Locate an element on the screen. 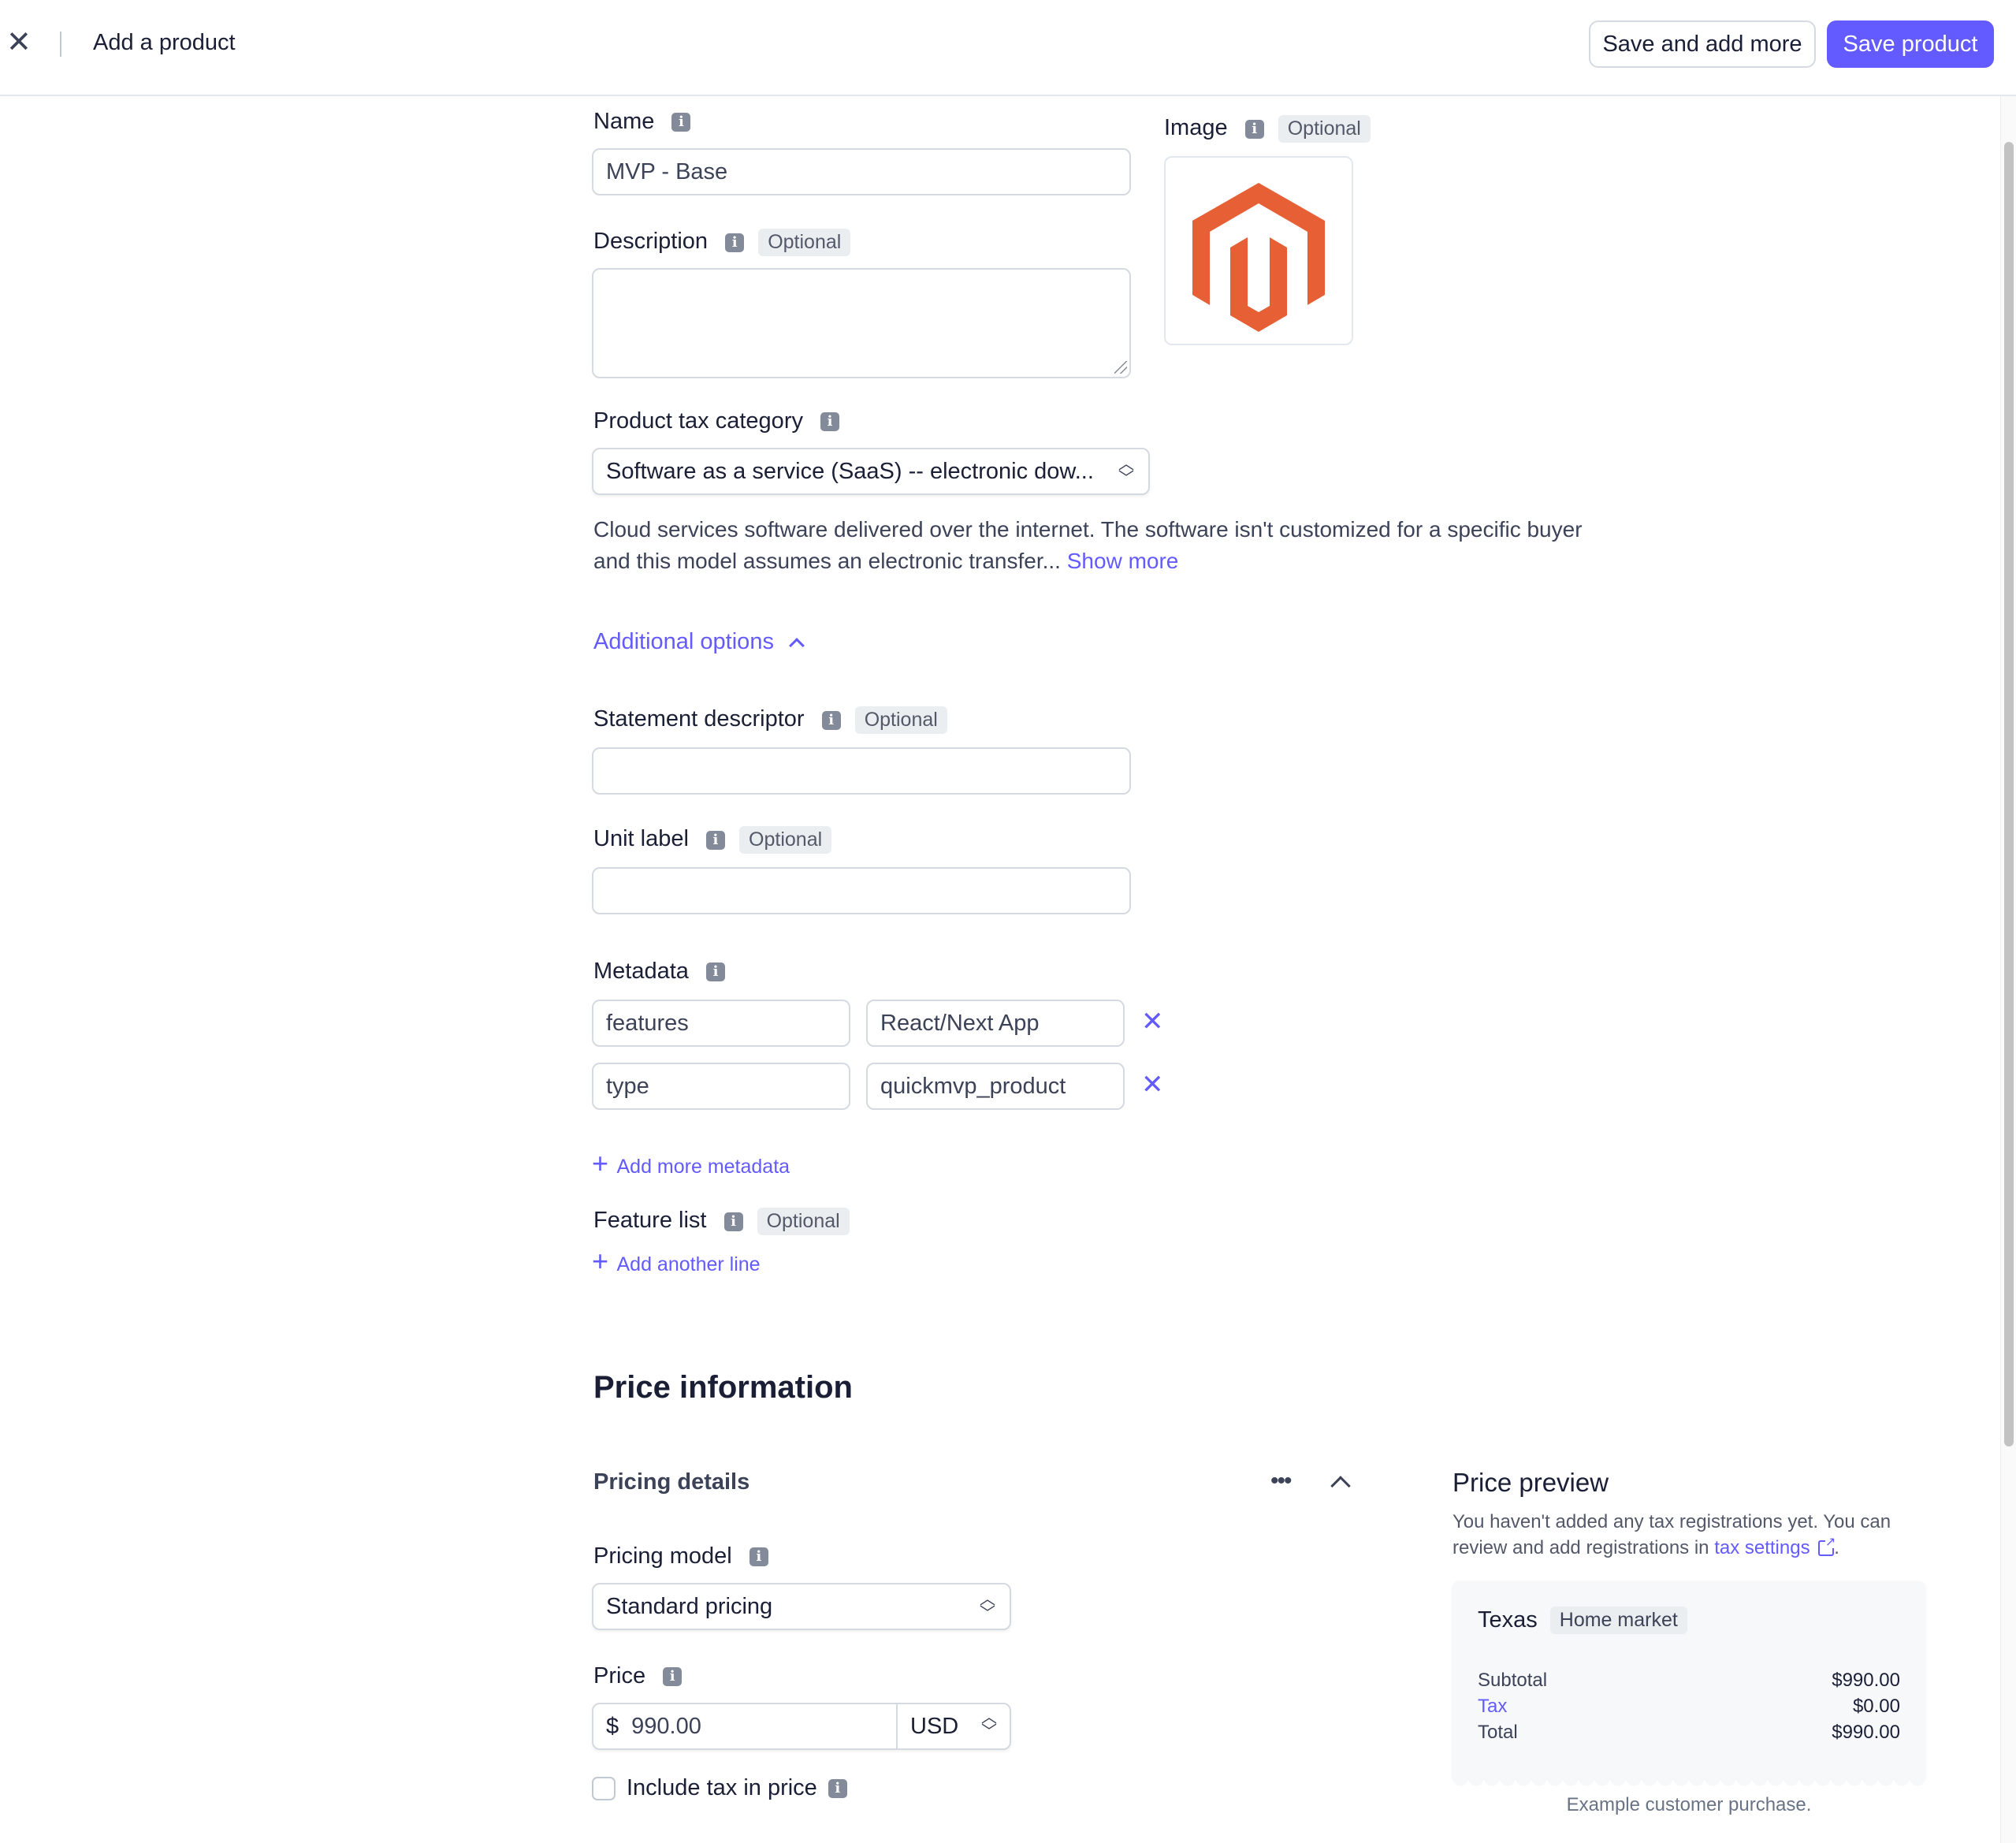 Image resolution: width=2016 pixels, height=1843 pixels. preview-region-row: Texas Home market is located at coordinates (1582, 1621).